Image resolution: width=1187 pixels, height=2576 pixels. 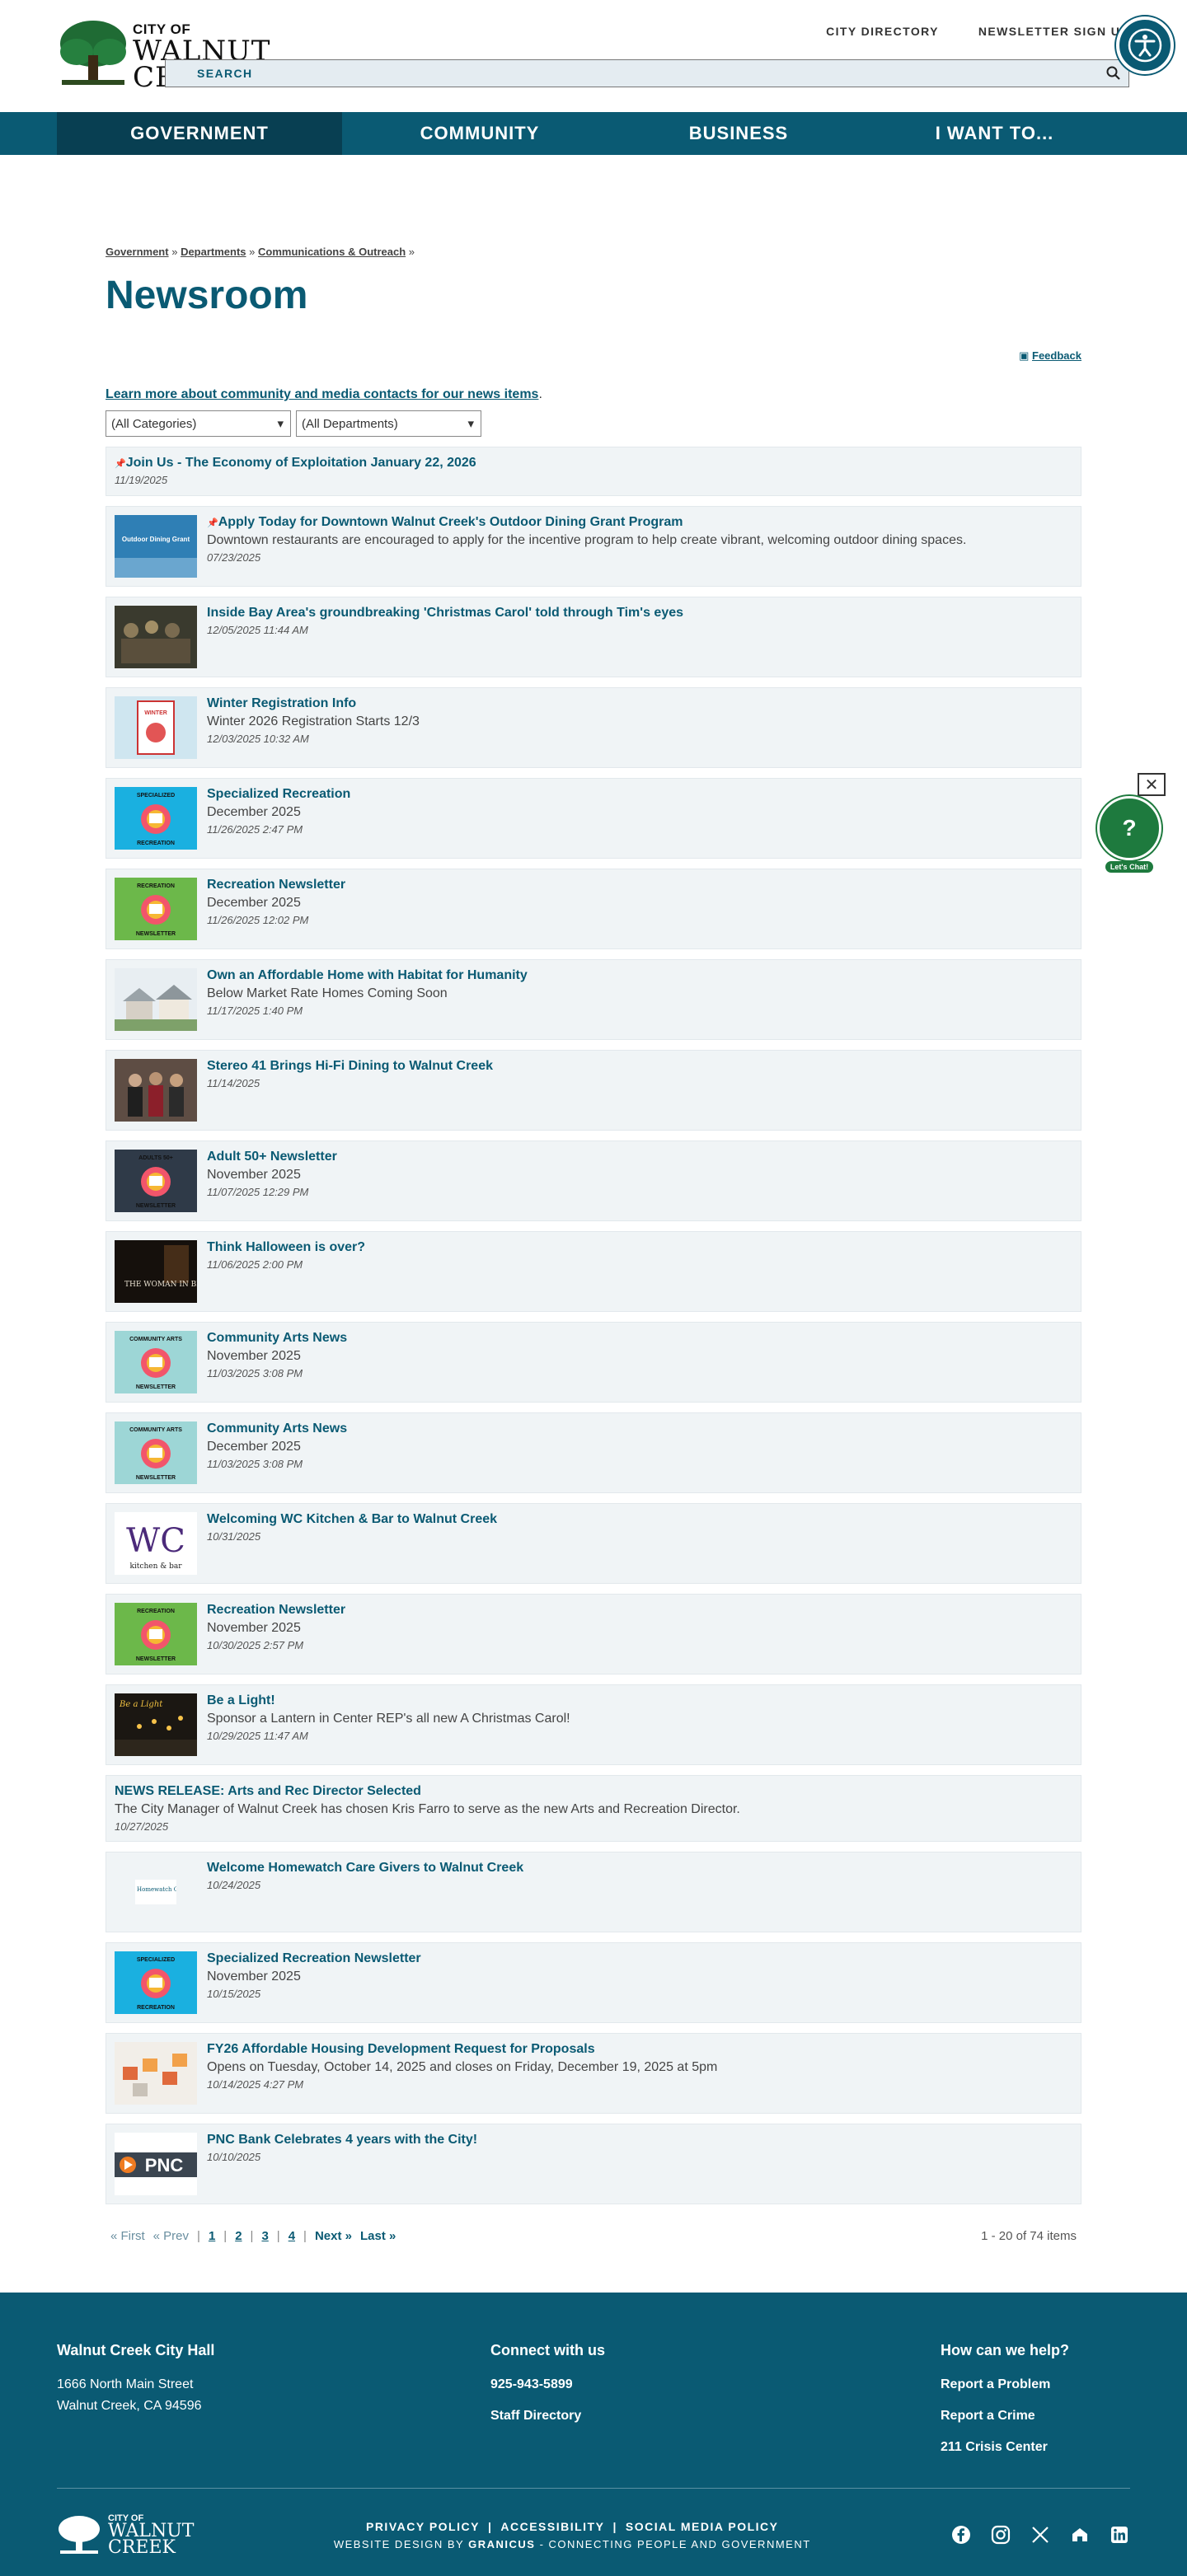 I want to click on footer-crisis-center-link: 211 Crisis Center, so click(x=1035, y=2447).